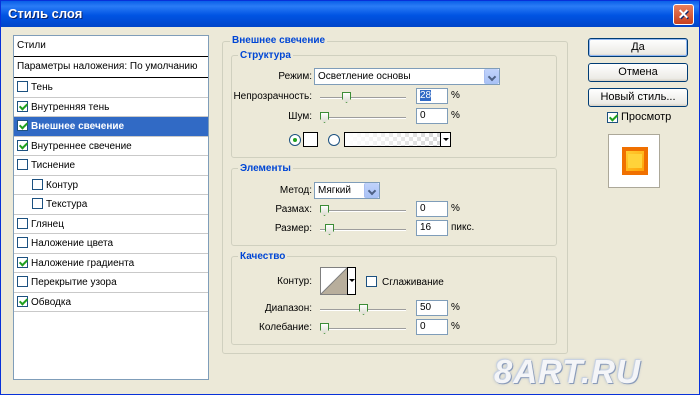 This screenshot has height=395, width=700. What do you see at coordinates (426, 307) in the screenshot?
I see `range-value: 50` at bounding box center [426, 307].